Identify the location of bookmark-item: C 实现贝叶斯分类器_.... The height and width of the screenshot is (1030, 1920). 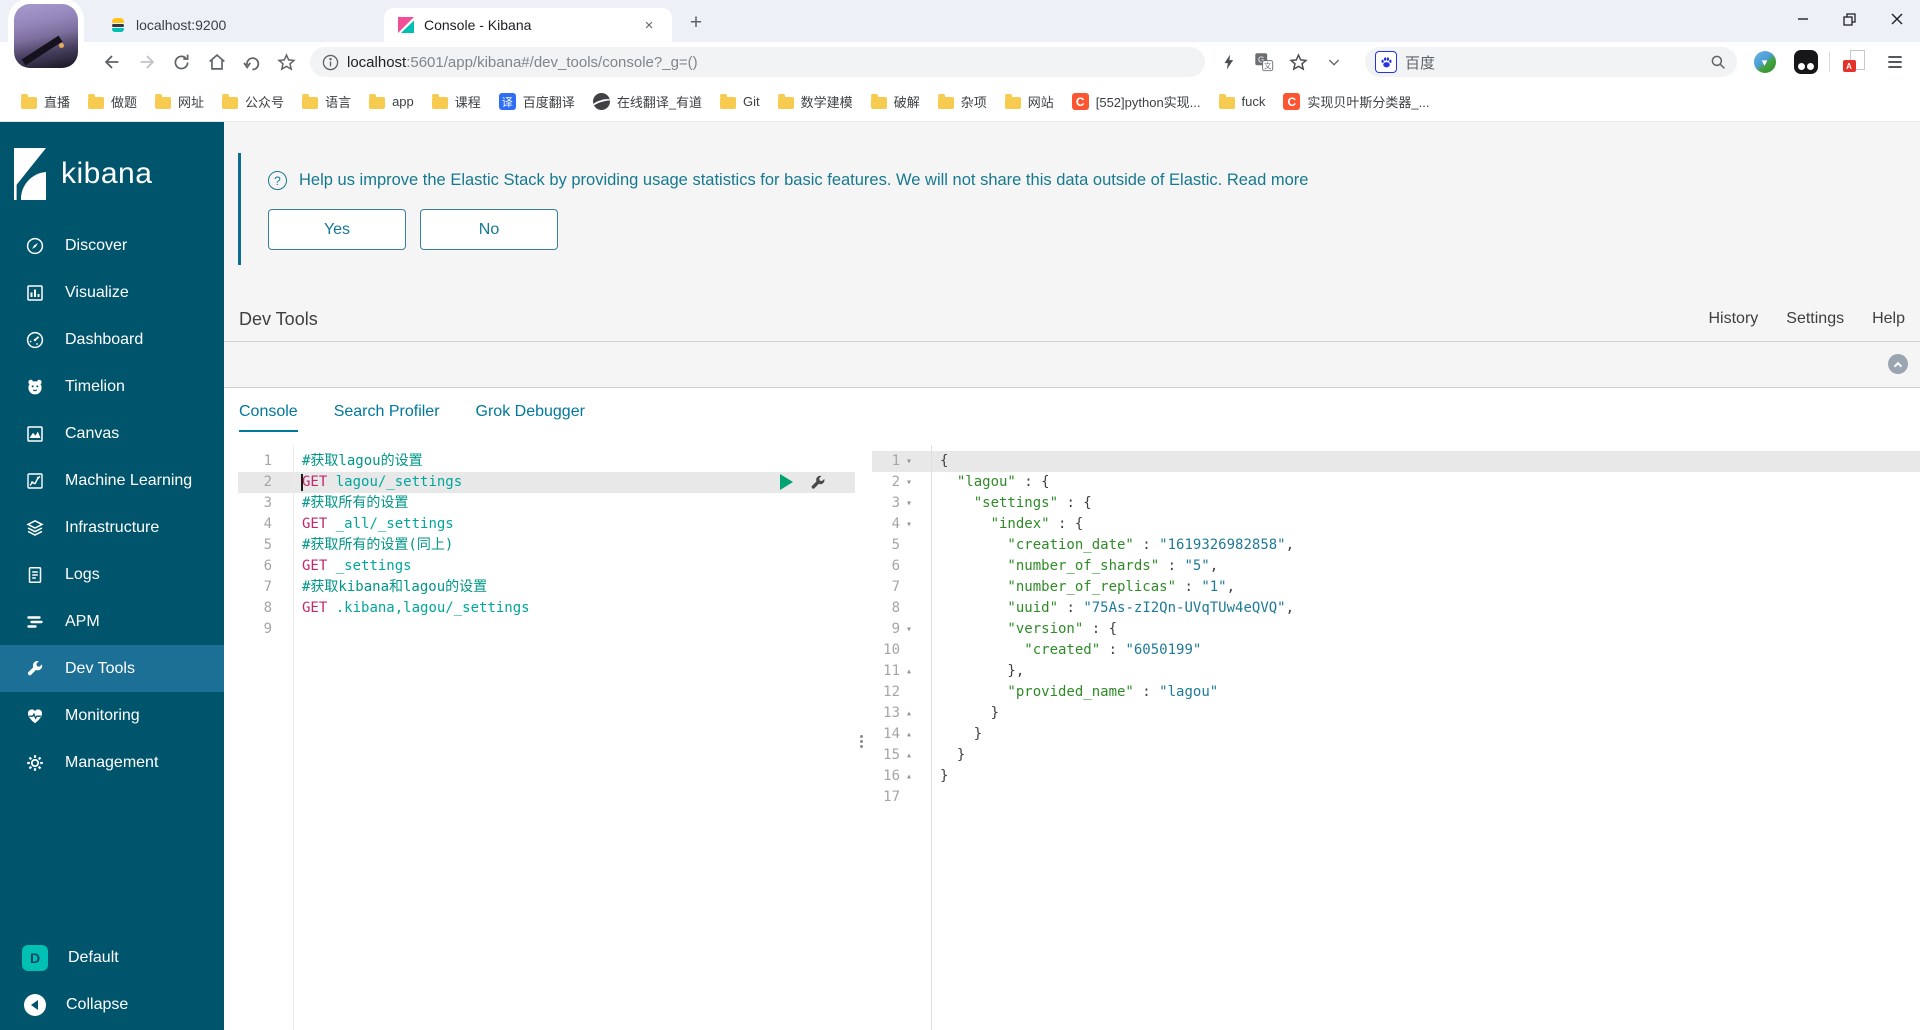
(1356, 102).